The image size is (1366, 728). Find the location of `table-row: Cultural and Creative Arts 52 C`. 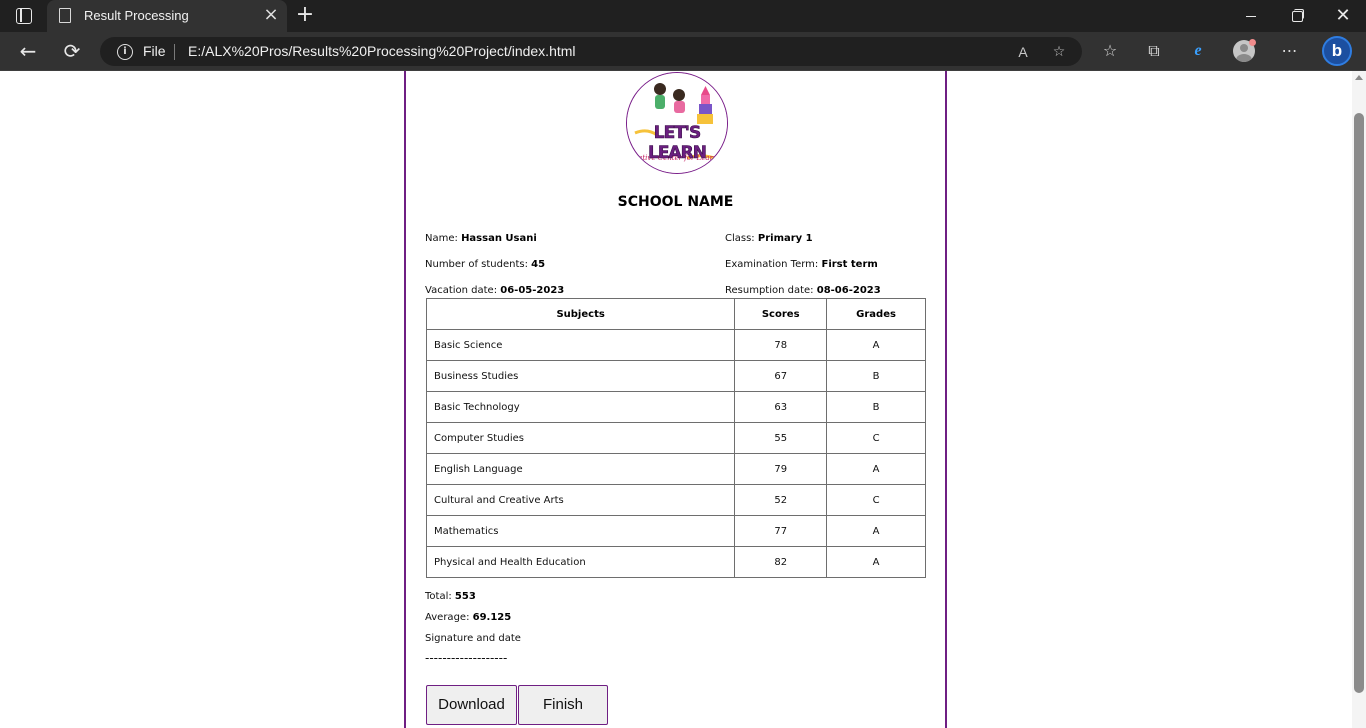

table-row: Cultural and Creative Arts 52 C is located at coordinates (675, 500).